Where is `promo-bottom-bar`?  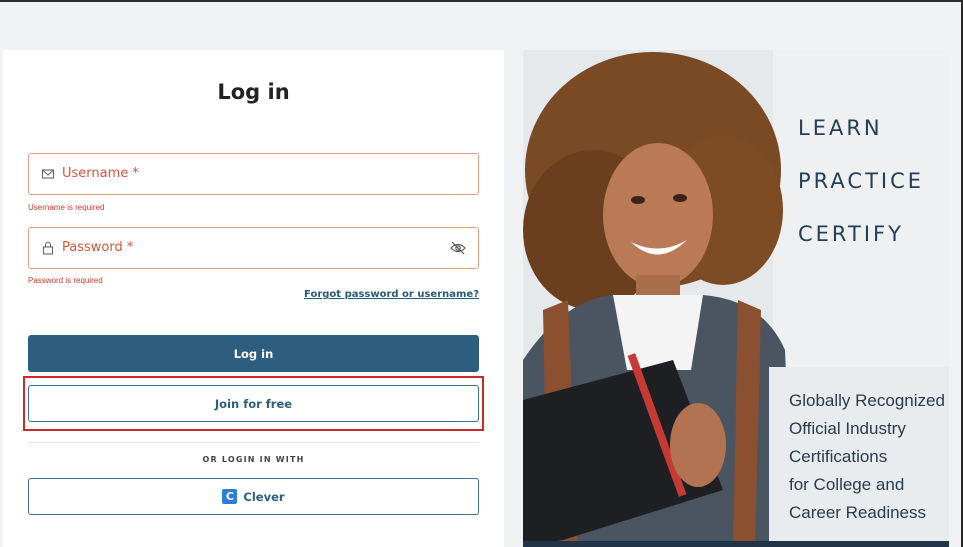
promo-bottom-bar is located at coordinates (736, 544).